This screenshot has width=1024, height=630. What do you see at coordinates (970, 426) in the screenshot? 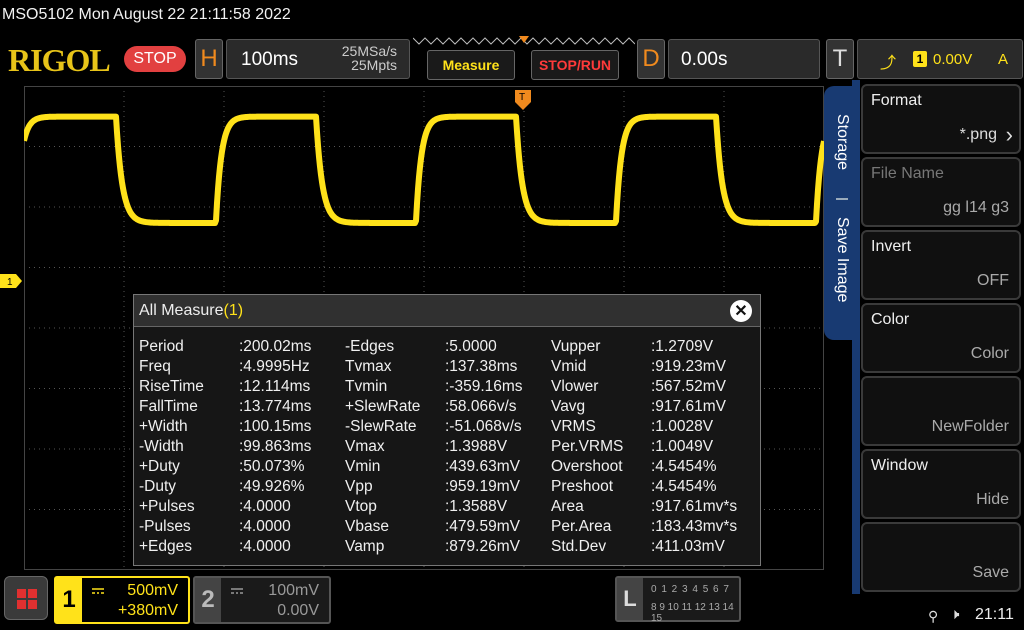
I see `menu-item-value: NewFolder` at bounding box center [970, 426].